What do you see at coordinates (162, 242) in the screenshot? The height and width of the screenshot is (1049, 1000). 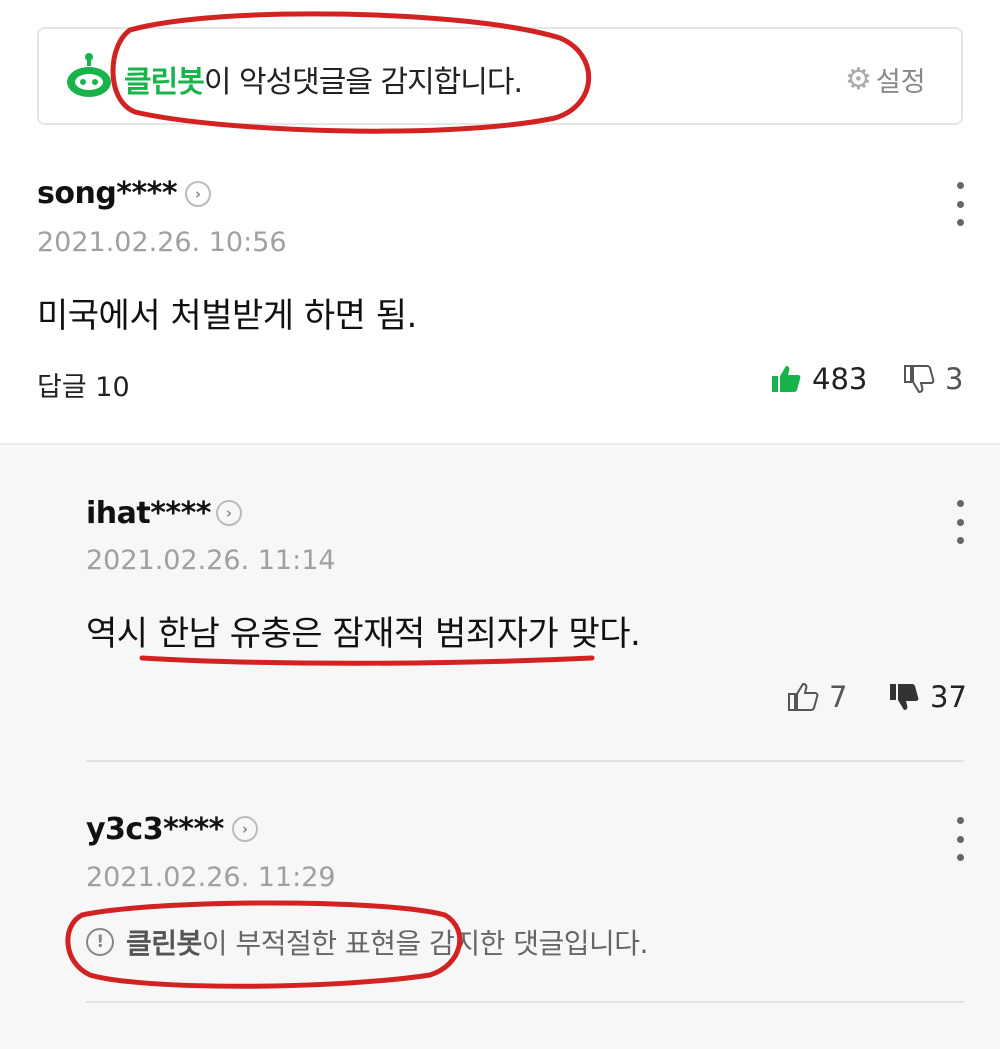 I see `comment-date: 2021.02.26. 10:56` at bounding box center [162, 242].